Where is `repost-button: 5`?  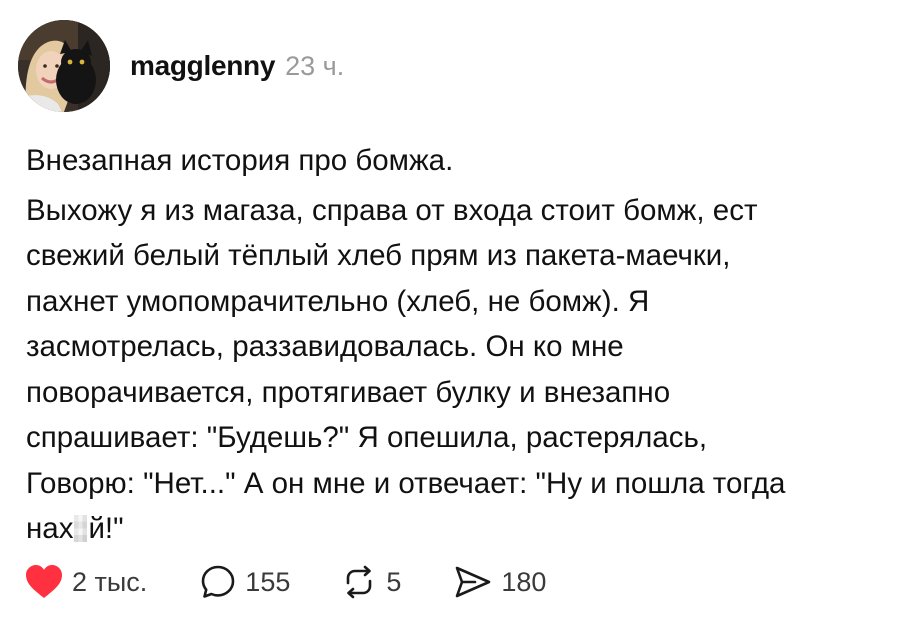 repost-button: 5 is located at coordinates (370, 582).